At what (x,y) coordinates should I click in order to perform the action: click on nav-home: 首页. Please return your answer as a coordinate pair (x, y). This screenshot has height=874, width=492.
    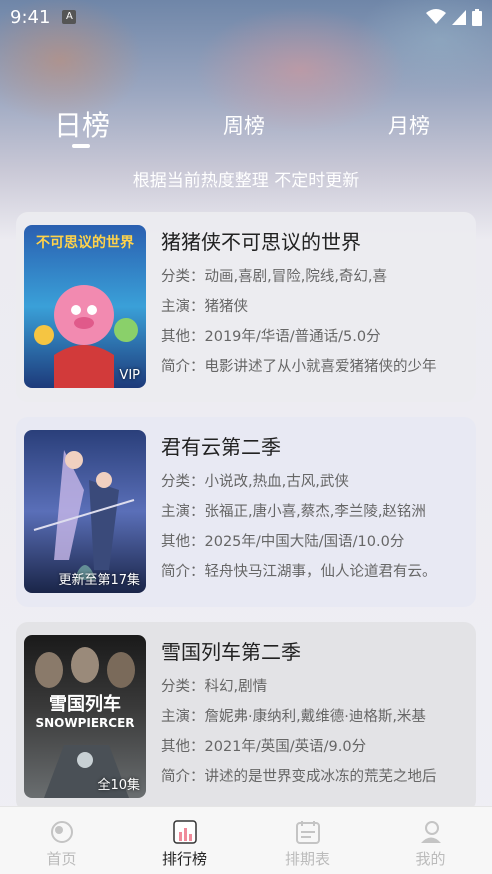
    Looking at the image, I should click on (61, 840).